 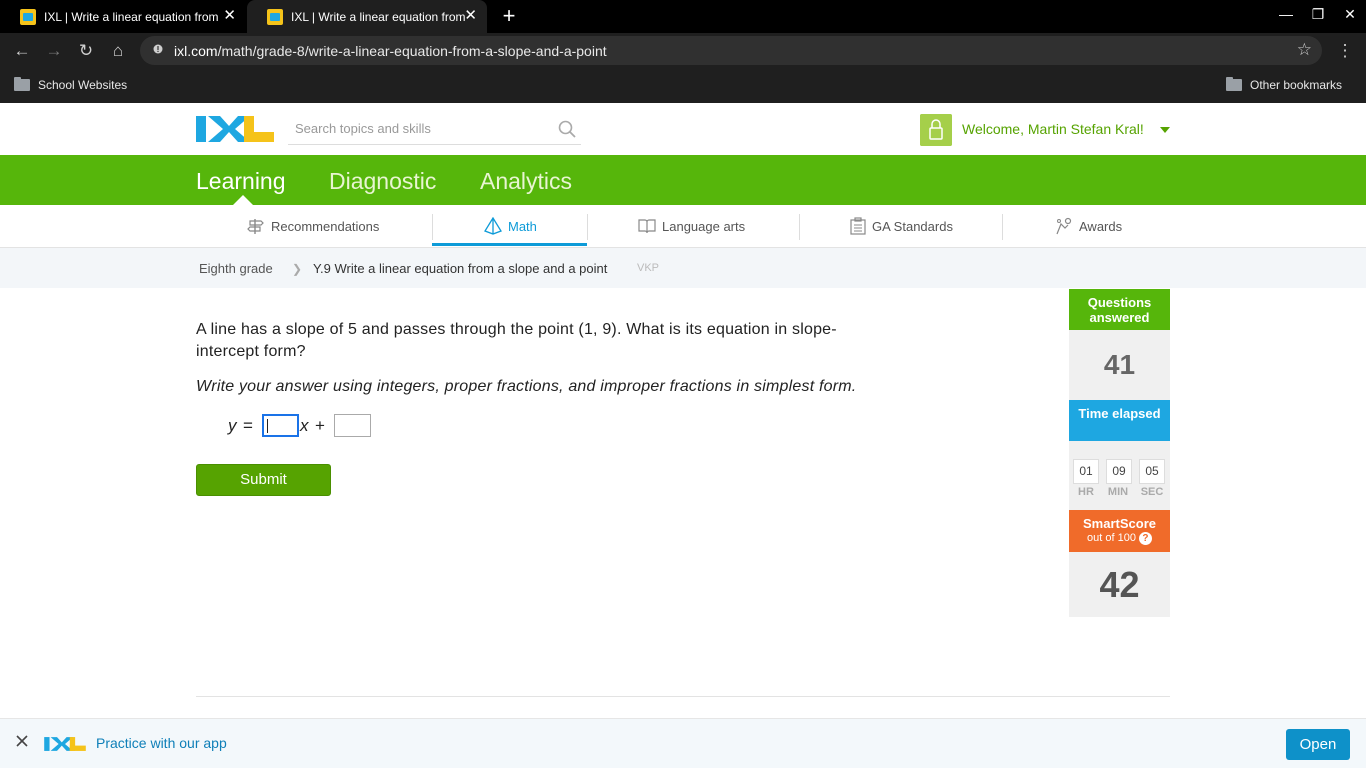 What do you see at coordinates (263, 480) in the screenshot?
I see `submit-button: Submit` at bounding box center [263, 480].